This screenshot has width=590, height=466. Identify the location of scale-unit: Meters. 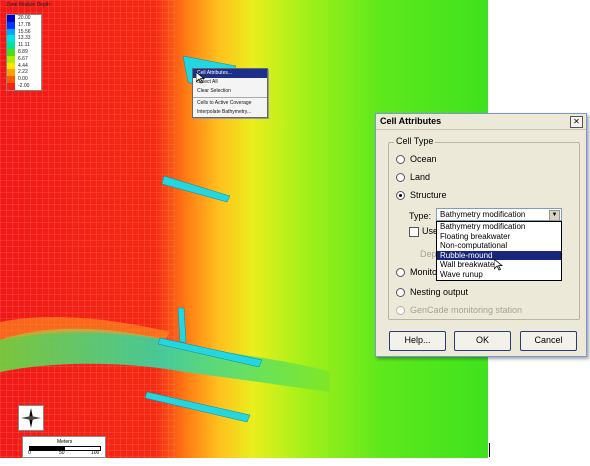
(65, 442).